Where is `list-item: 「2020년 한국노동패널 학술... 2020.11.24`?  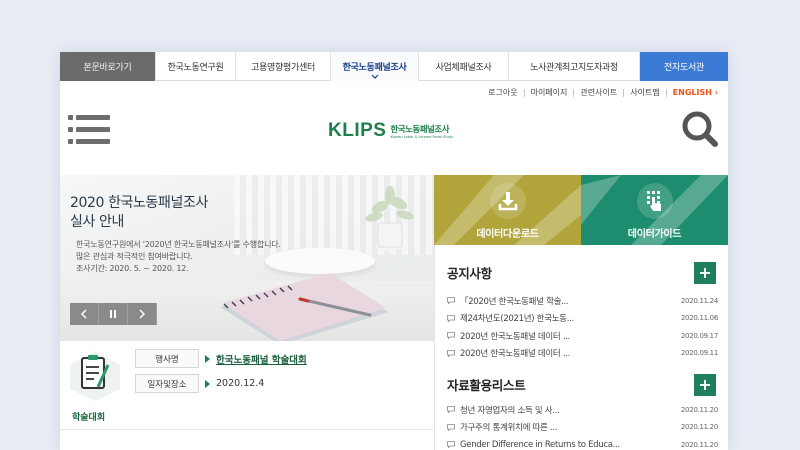
list-item: 「2020년 한국노동패널 학술... 2020.11.24 is located at coordinates (582, 301).